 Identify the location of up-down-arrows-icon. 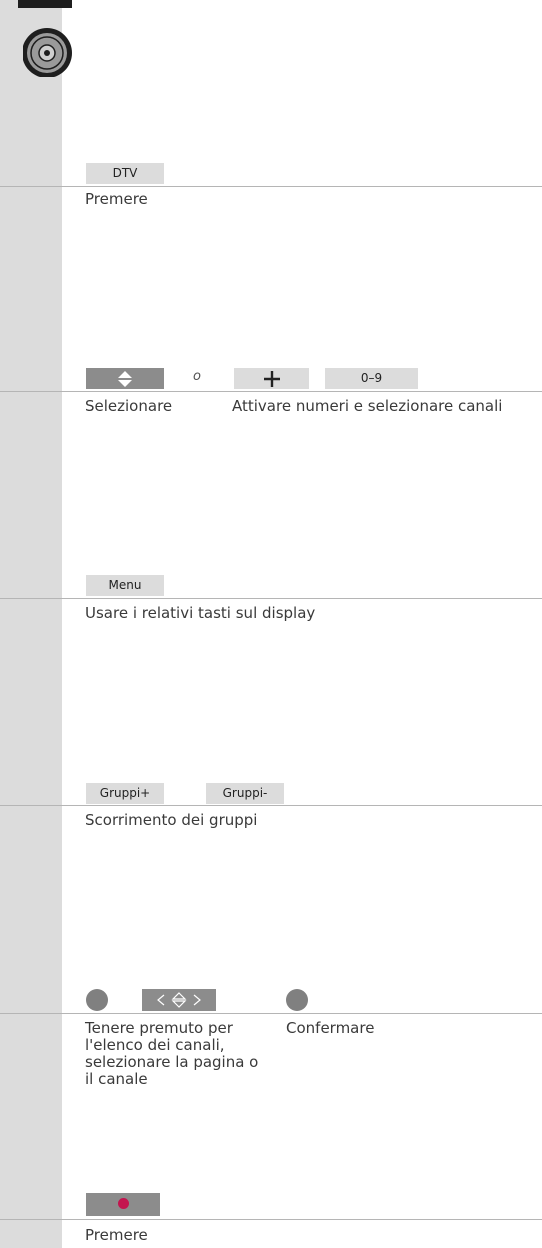
(125, 378).